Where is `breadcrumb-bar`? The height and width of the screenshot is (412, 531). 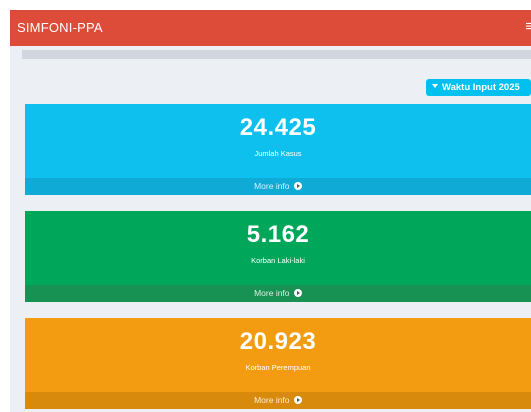
breadcrumb-bar is located at coordinates (276, 54).